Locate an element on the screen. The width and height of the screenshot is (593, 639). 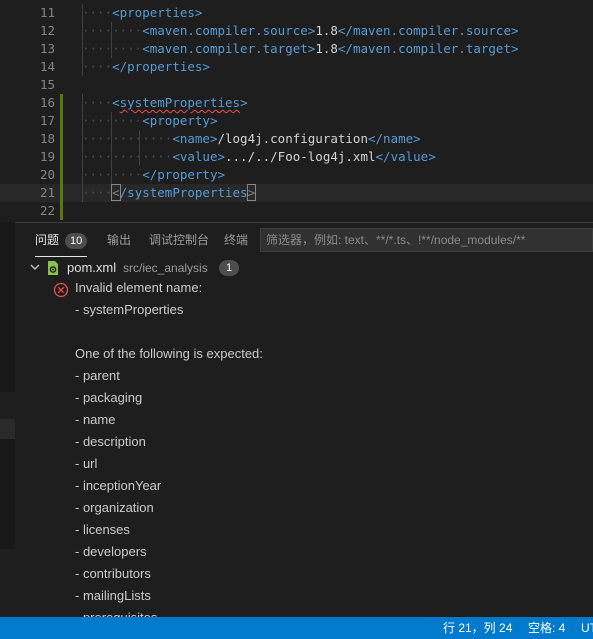
code-line: 17 ········<property> is located at coordinates (296, 121).